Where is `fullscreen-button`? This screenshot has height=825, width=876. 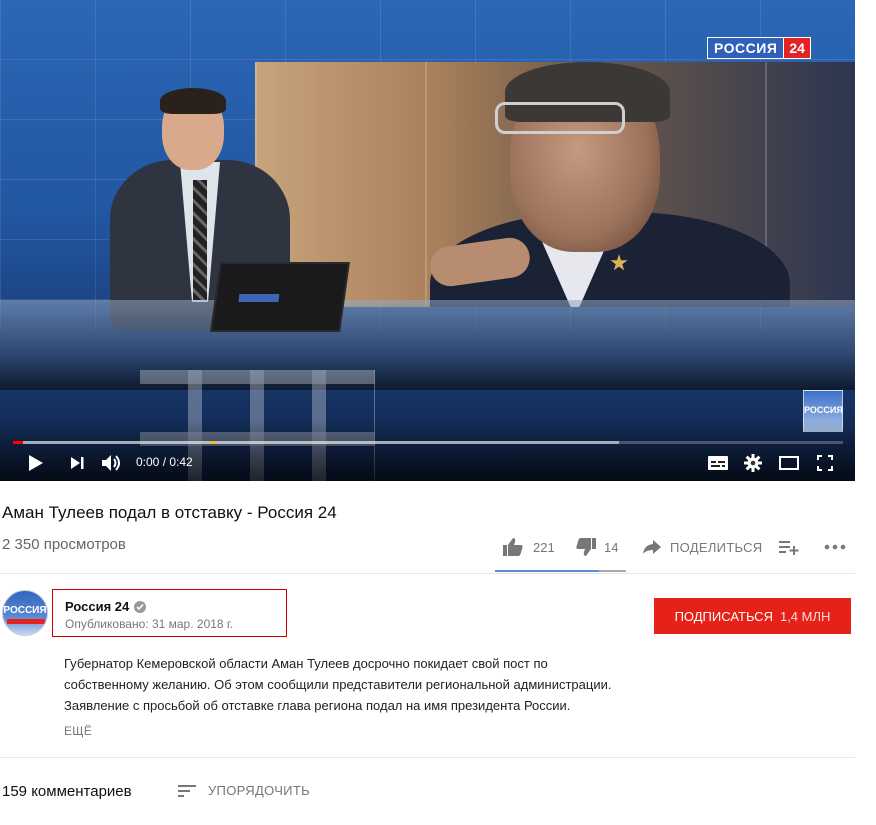
fullscreen-button is located at coordinates (825, 463).